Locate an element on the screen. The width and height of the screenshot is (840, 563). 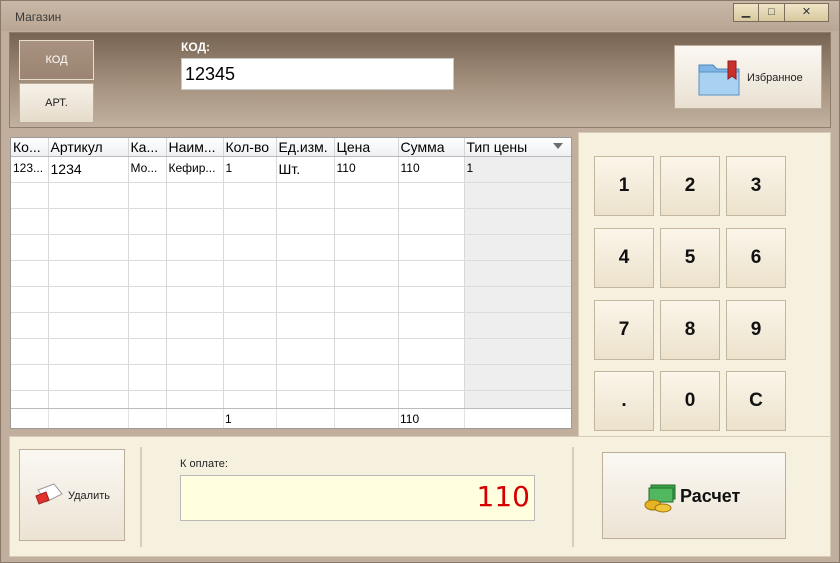
divider is located at coordinates (141, 497).